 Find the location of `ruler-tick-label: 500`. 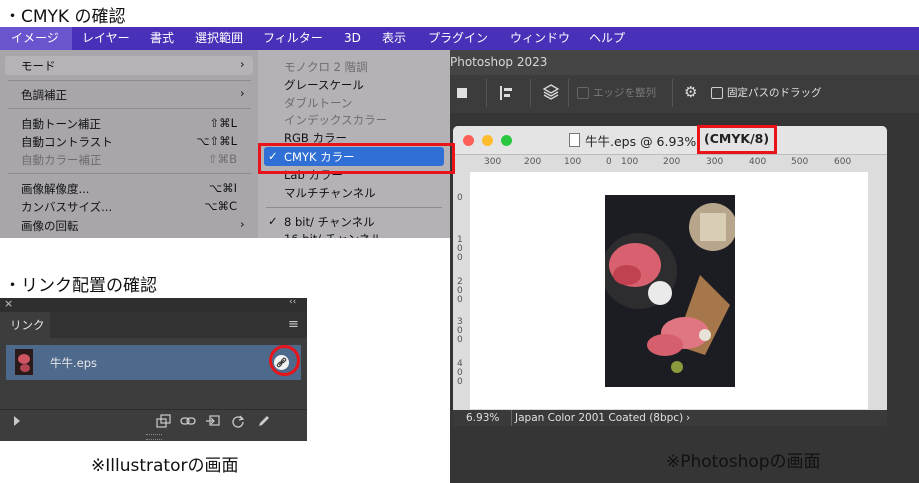

ruler-tick-label: 500 is located at coordinates (800, 162).